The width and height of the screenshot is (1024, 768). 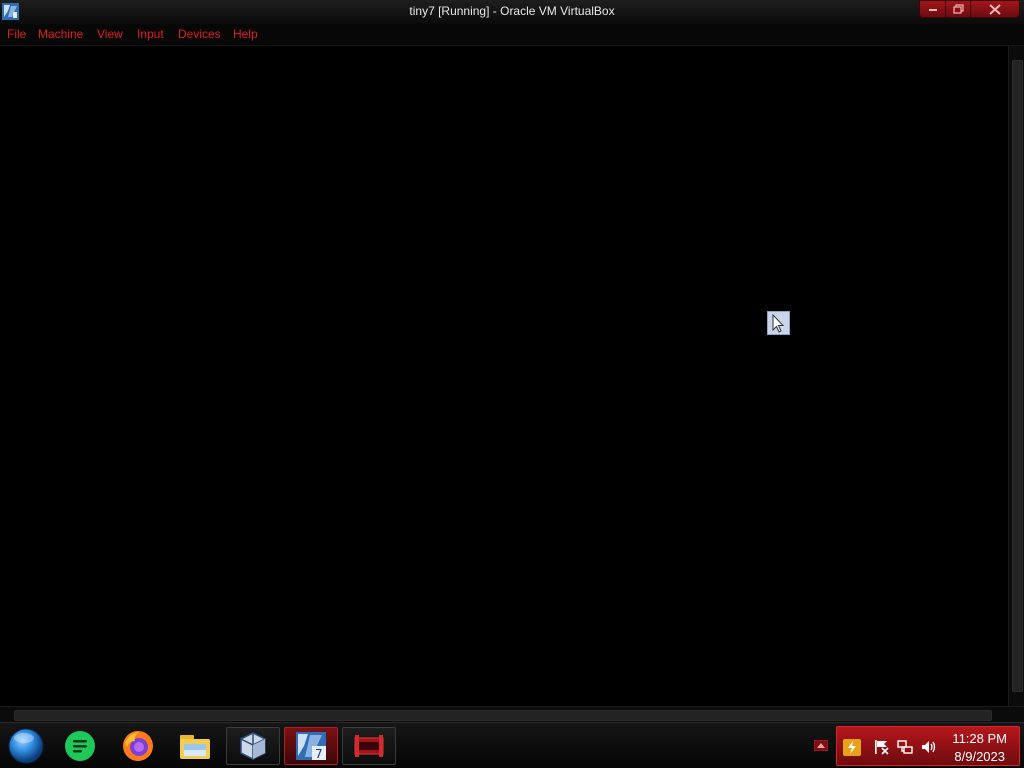 I want to click on title-bar: tiny7 [Running] - Oracle VM VirtualBox, so click(x=512, y=12).